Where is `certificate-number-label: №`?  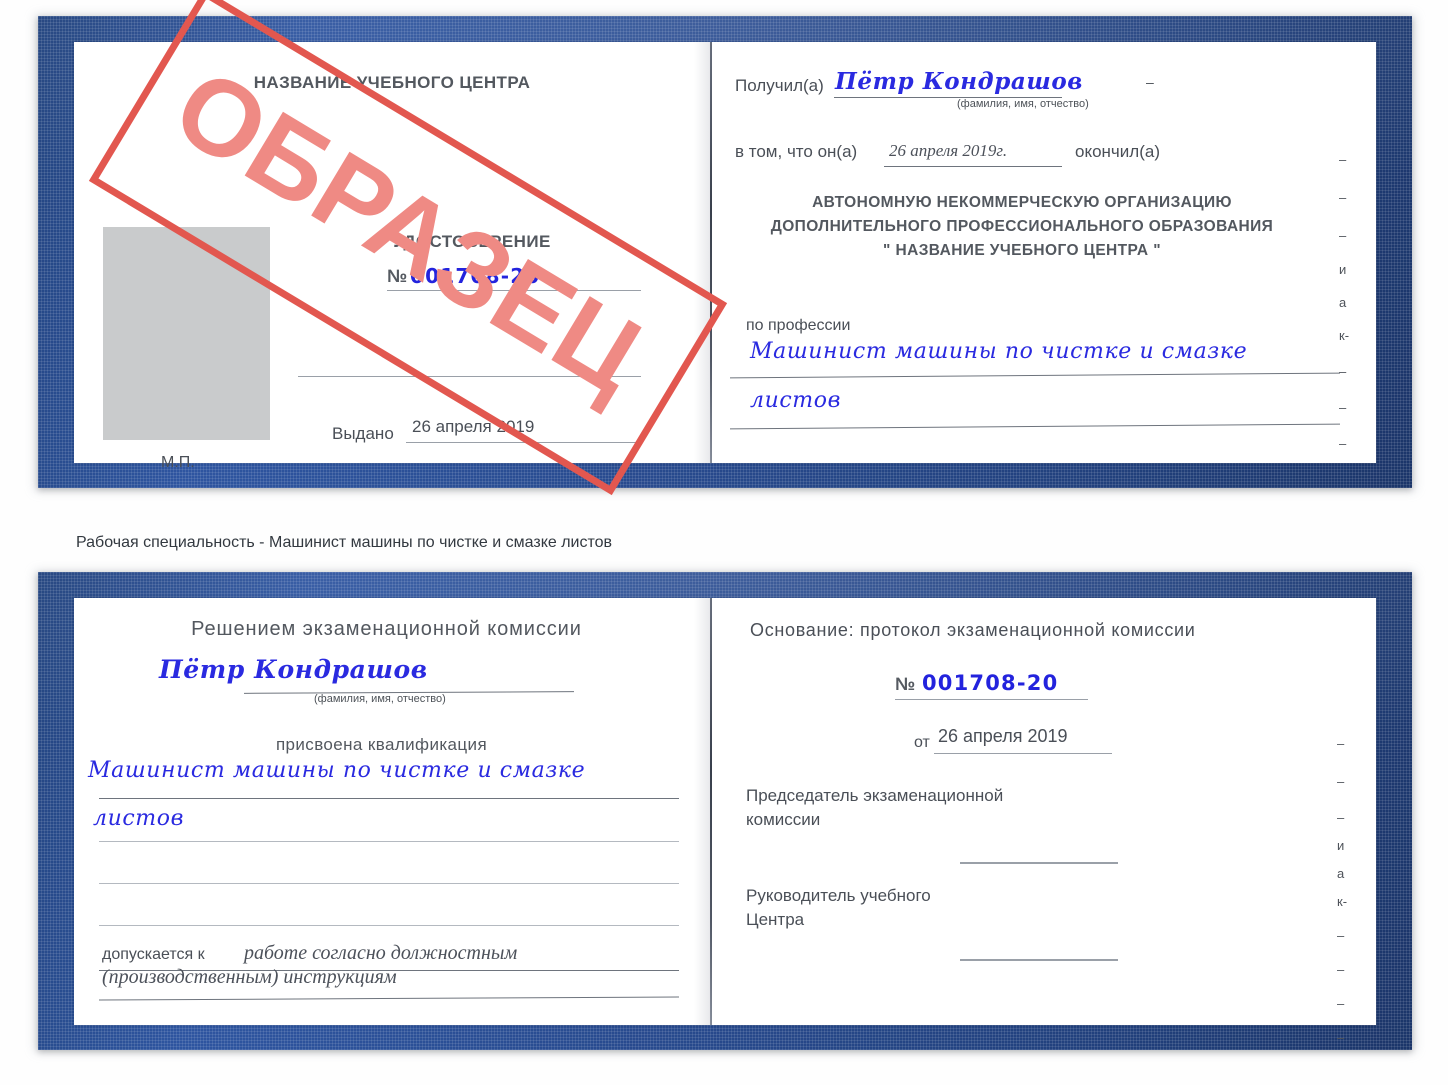 certificate-number-label: № is located at coordinates (397, 276).